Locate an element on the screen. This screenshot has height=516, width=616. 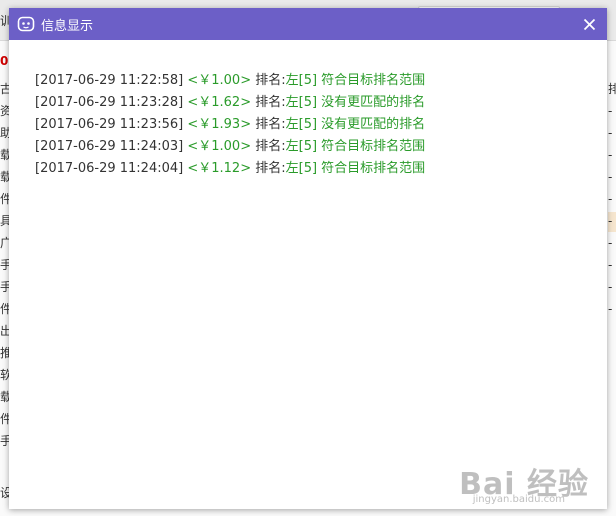
log-price: <￥1.62> is located at coordinates (219, 102).